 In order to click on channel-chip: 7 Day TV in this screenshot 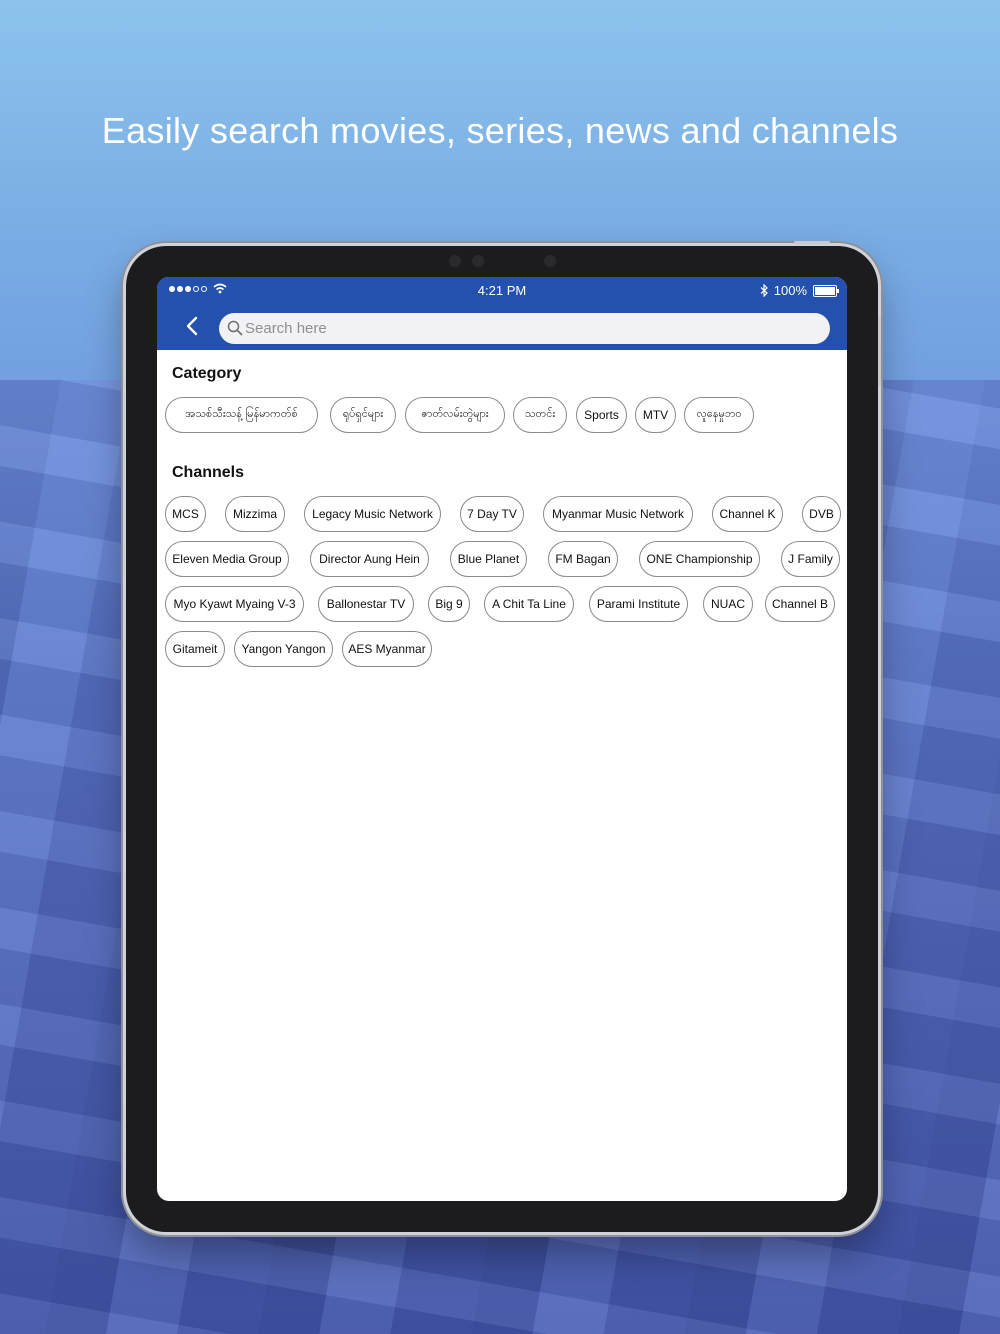, I will do `click(492, 514)`.